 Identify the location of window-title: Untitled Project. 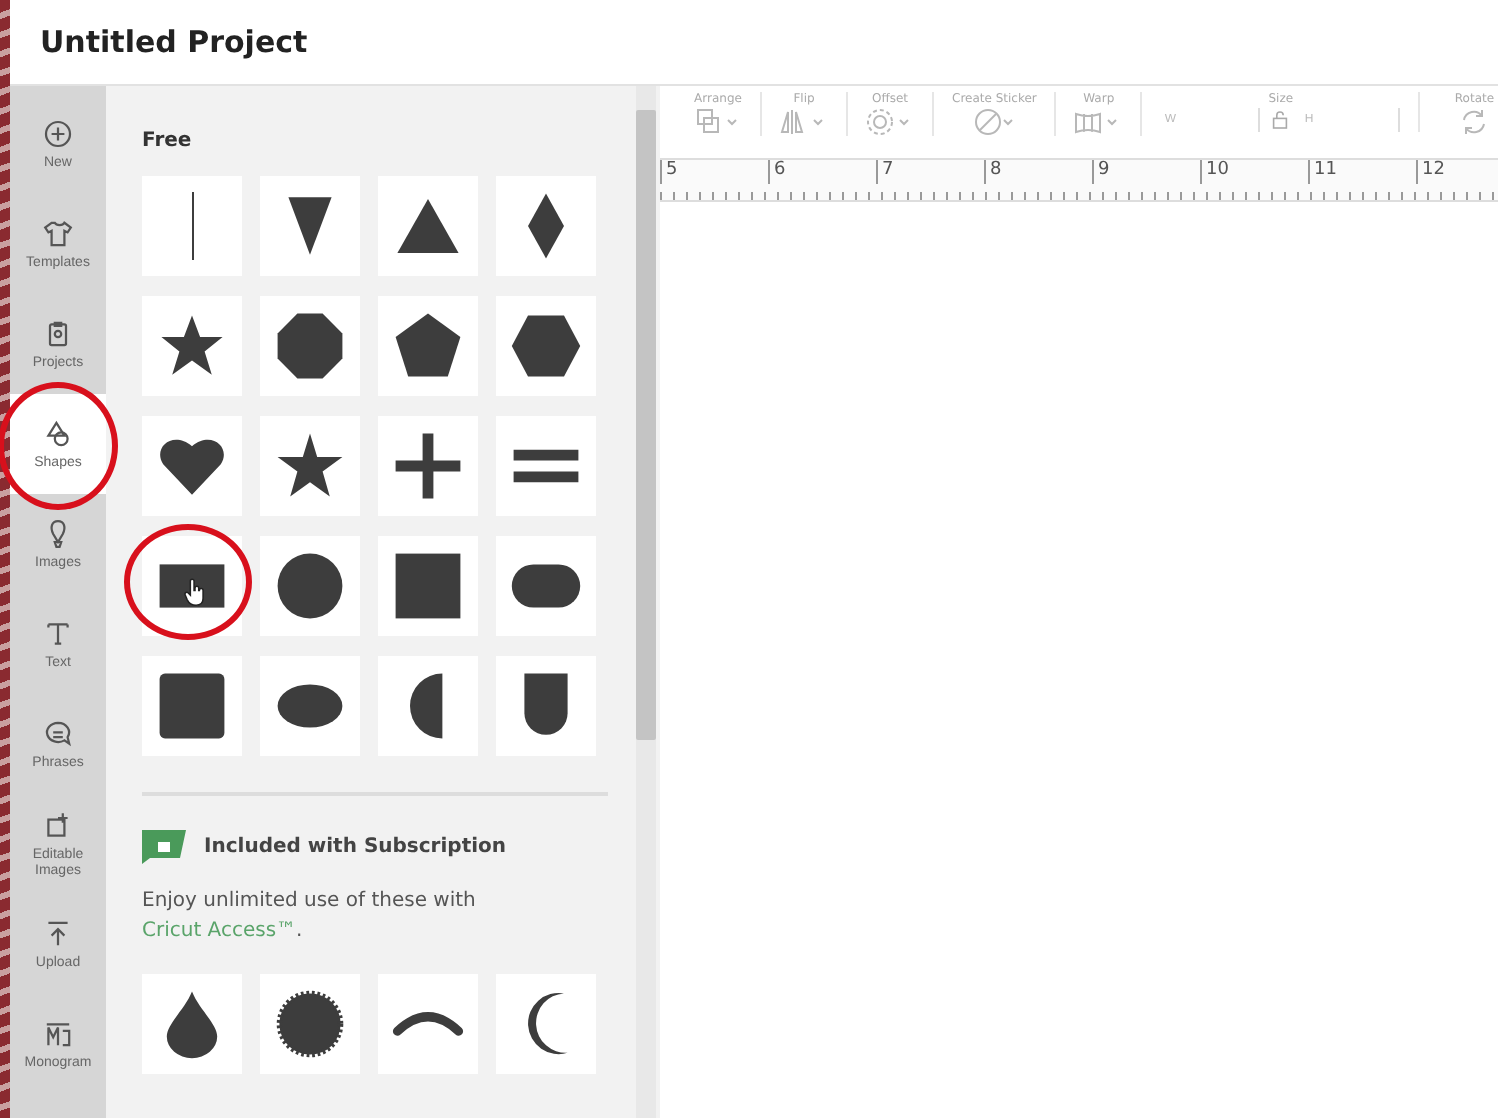
(174, 42).